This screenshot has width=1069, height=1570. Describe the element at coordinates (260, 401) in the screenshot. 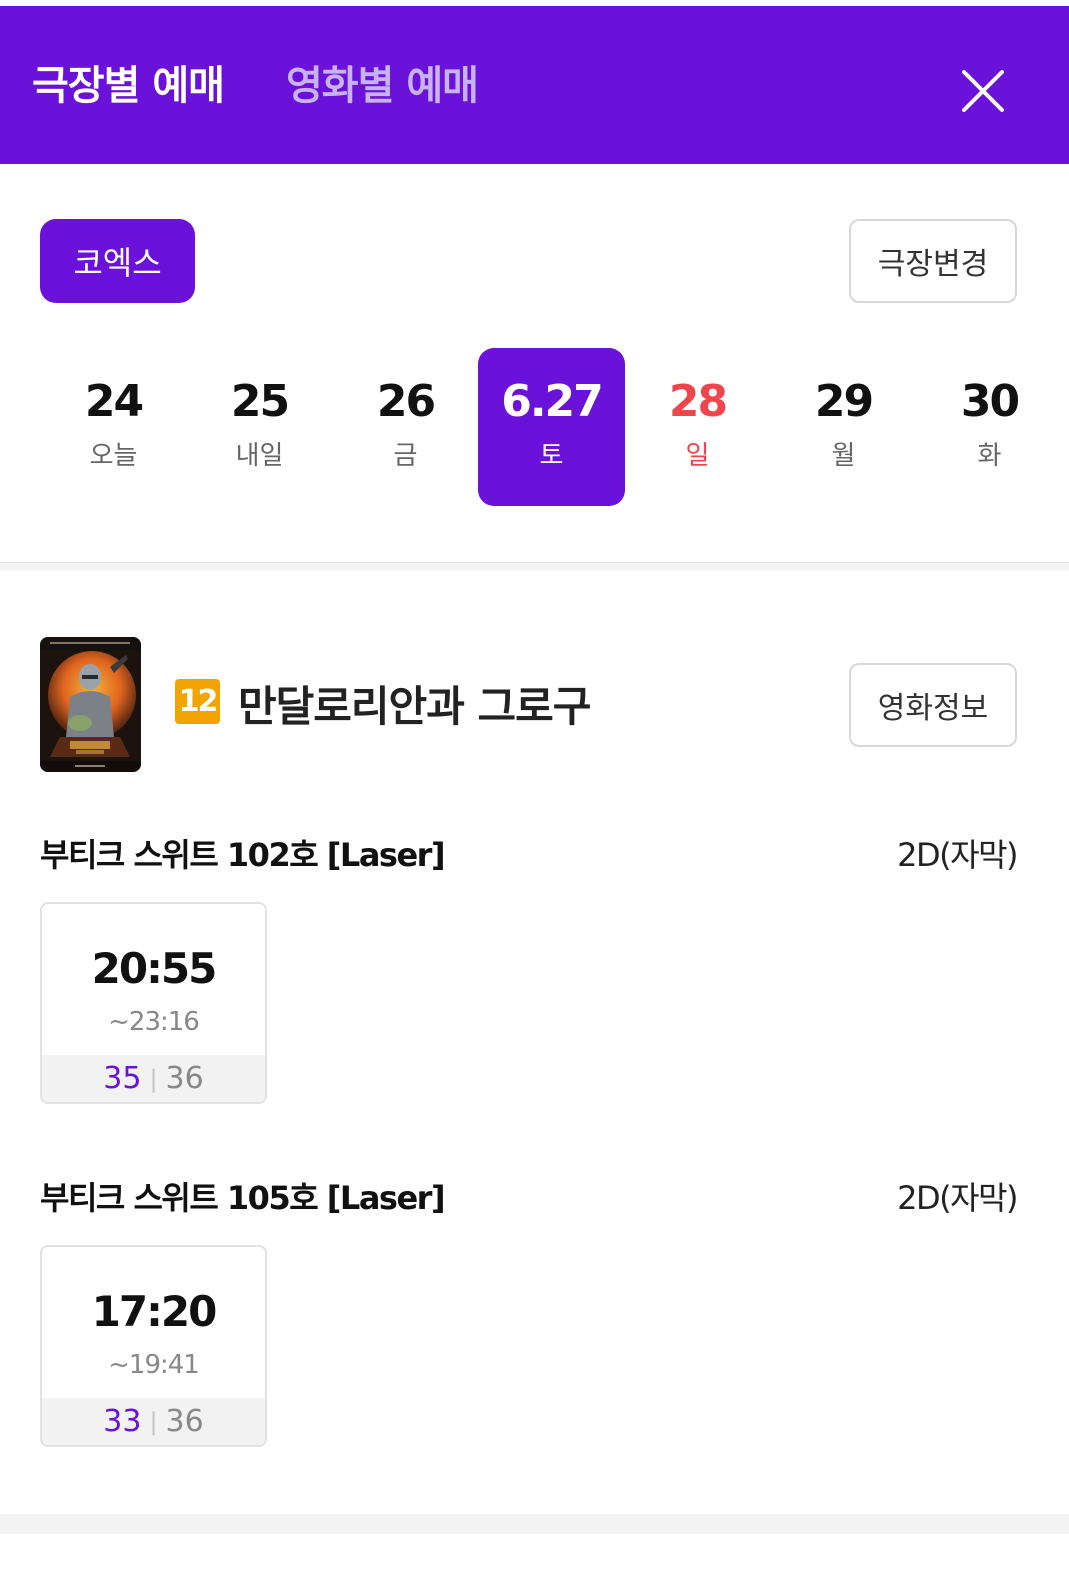

I see `date-number: 25` at that location.